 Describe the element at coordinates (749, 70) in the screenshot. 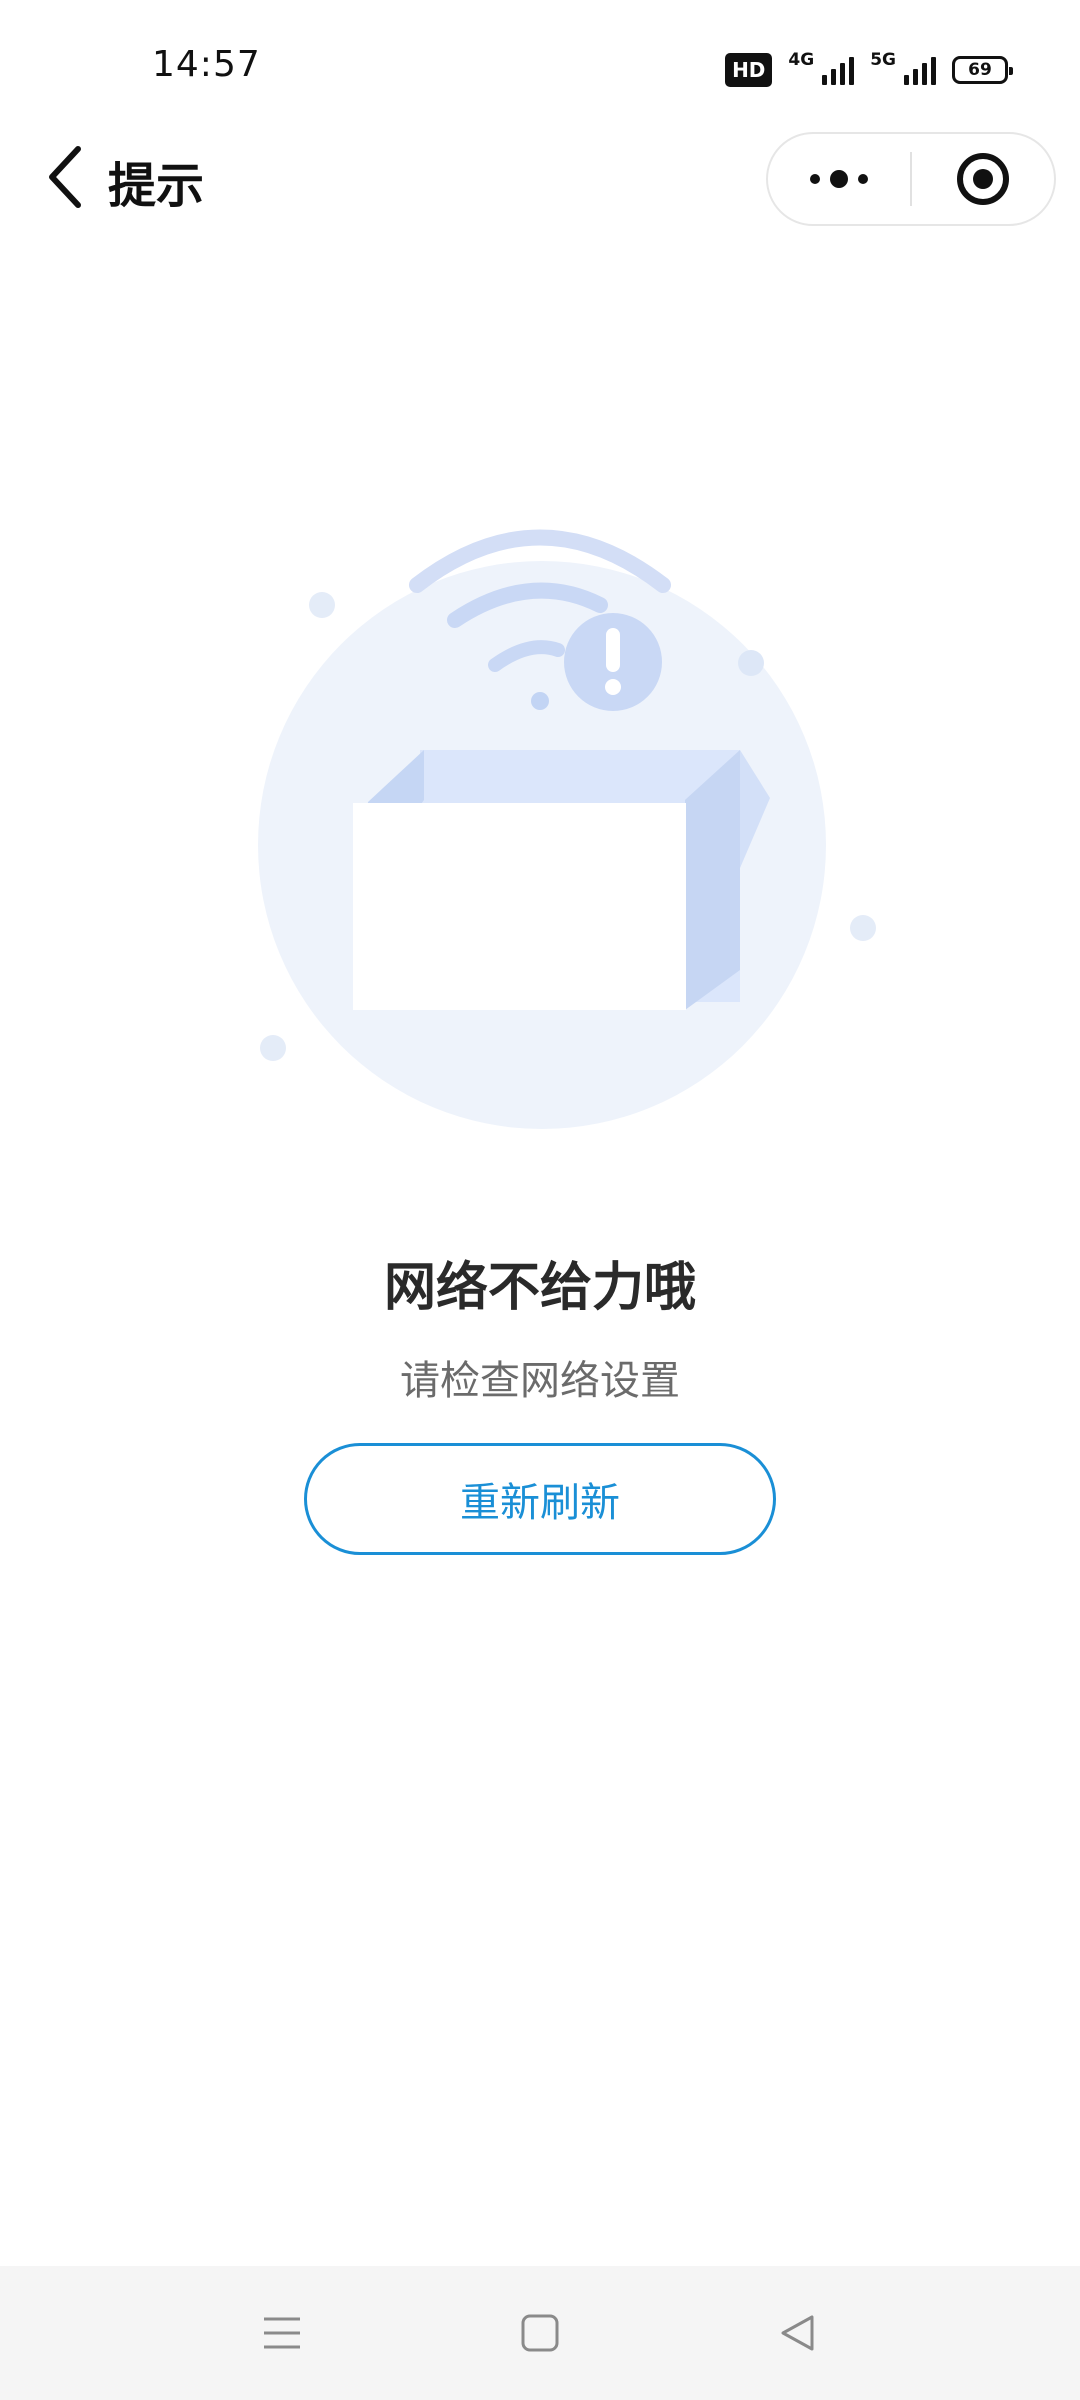

I see `hd-badge: HD` at that location.